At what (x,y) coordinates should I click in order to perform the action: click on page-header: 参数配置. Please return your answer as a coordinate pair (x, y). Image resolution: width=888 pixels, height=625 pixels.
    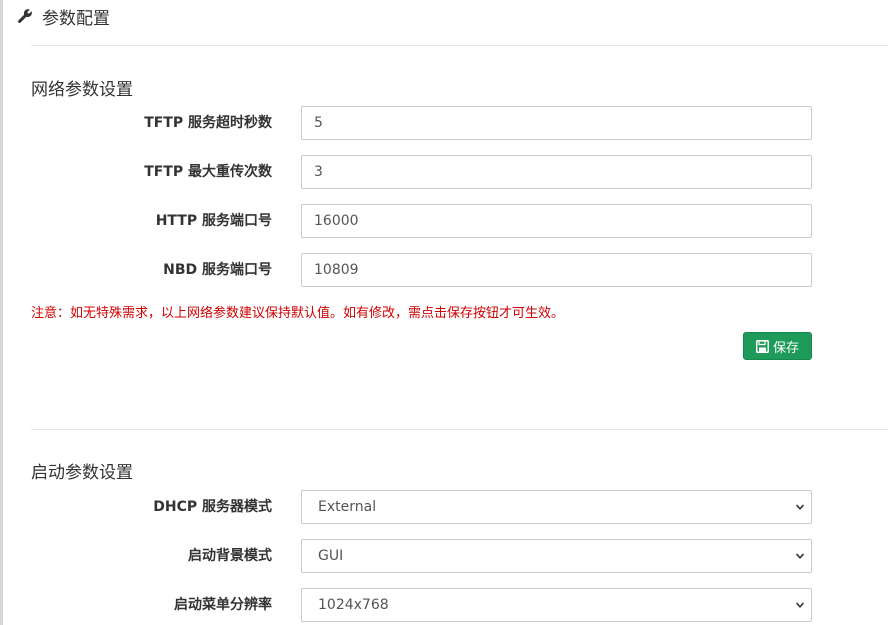
    Looking at the image, I should click on (63, 16).